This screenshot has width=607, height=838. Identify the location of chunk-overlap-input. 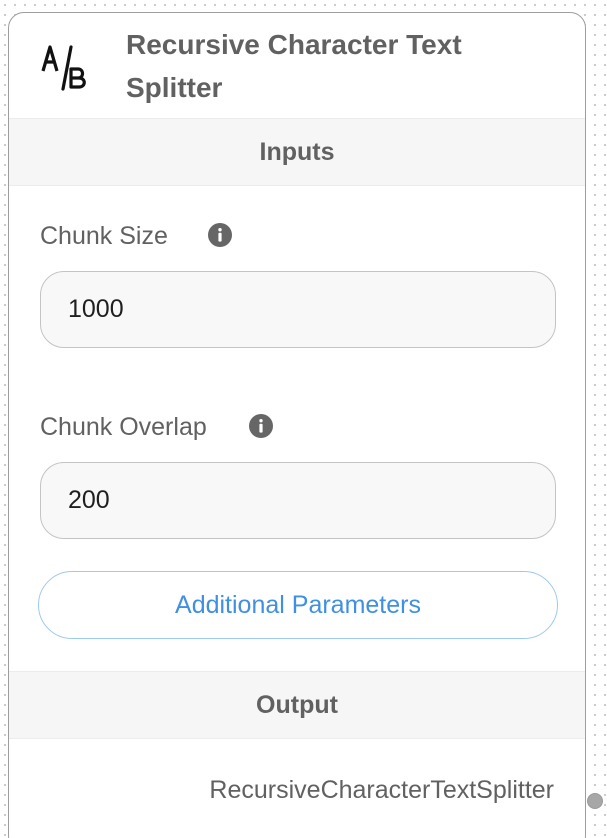
(298, 500).